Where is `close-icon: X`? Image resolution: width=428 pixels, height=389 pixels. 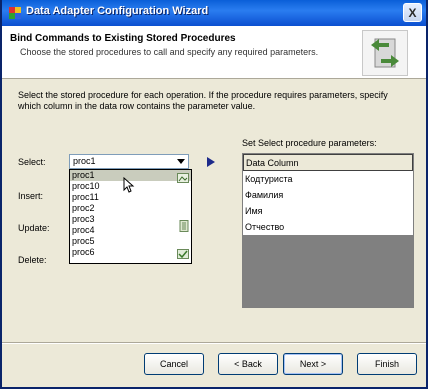
close-icon: X is located at coordinates (412, 12).